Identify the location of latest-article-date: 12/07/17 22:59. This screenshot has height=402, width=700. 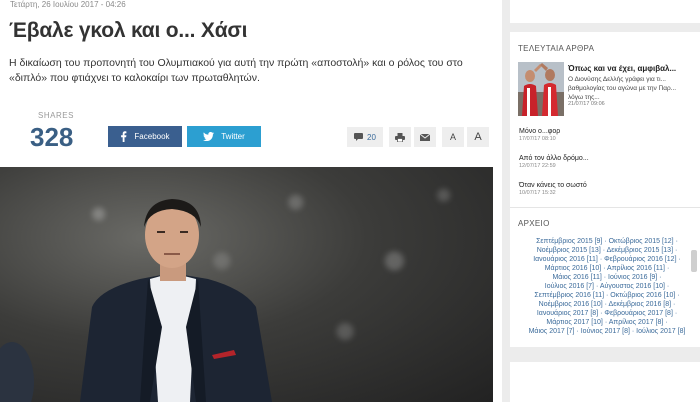
(537, 166).